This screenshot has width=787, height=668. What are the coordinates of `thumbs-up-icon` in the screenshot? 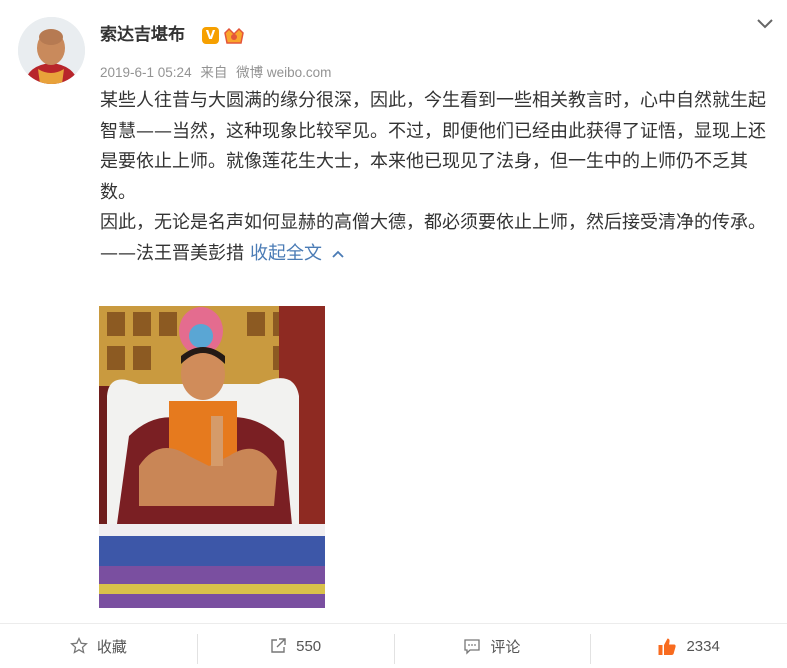 It's located at (667, 646).